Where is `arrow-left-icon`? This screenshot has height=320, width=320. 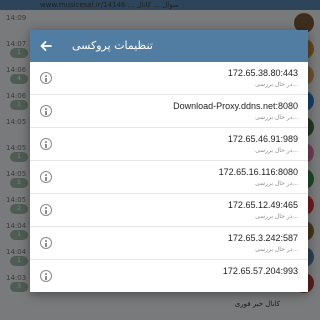 arrow-left-icon is located at coordinates (46, 46).